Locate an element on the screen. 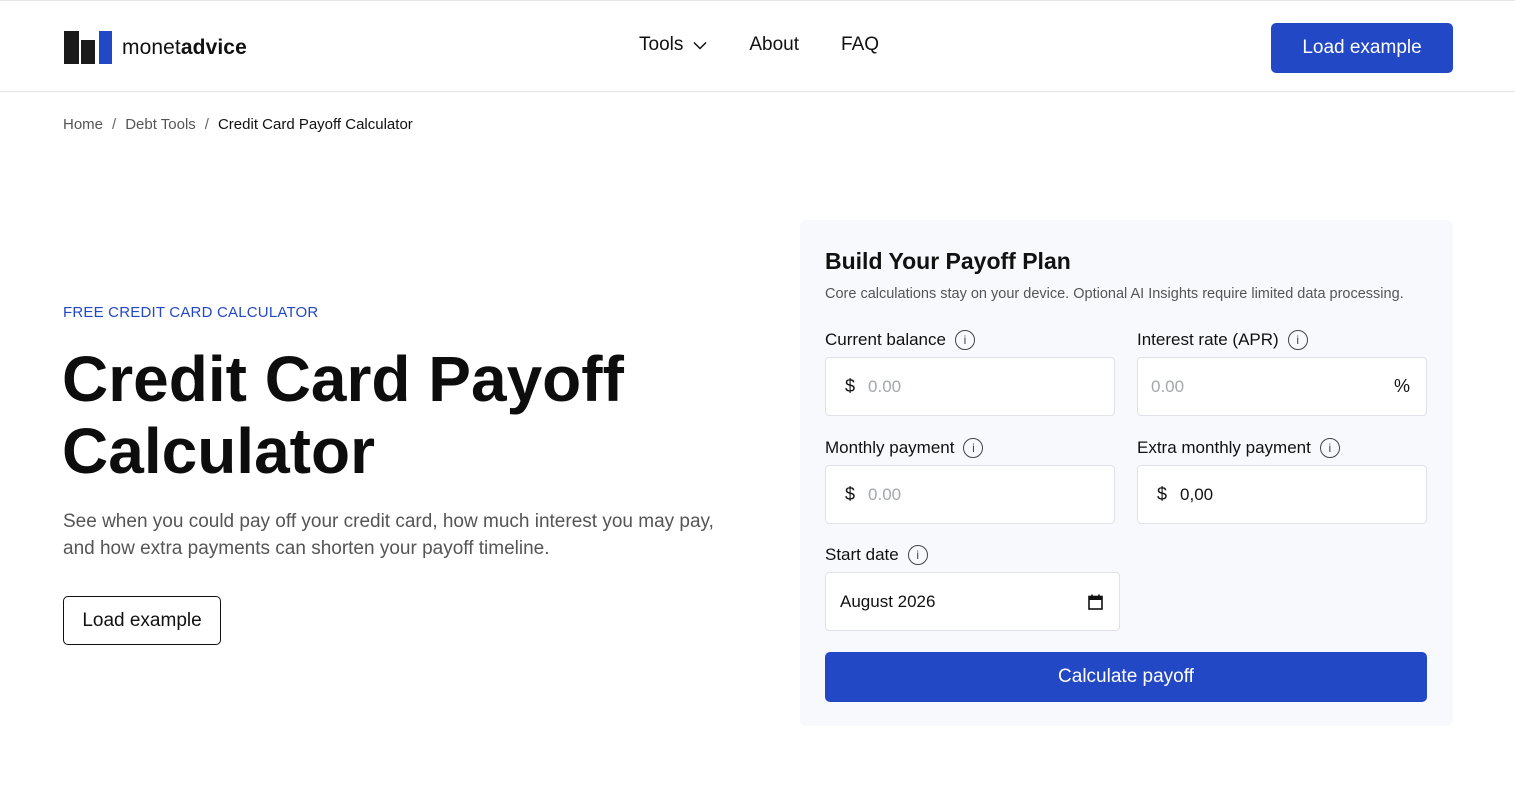 Image resolution: width=1515 pixels, height=795 pixels. monthly-input: $ 0.00 is located at coordinates (970, 494).